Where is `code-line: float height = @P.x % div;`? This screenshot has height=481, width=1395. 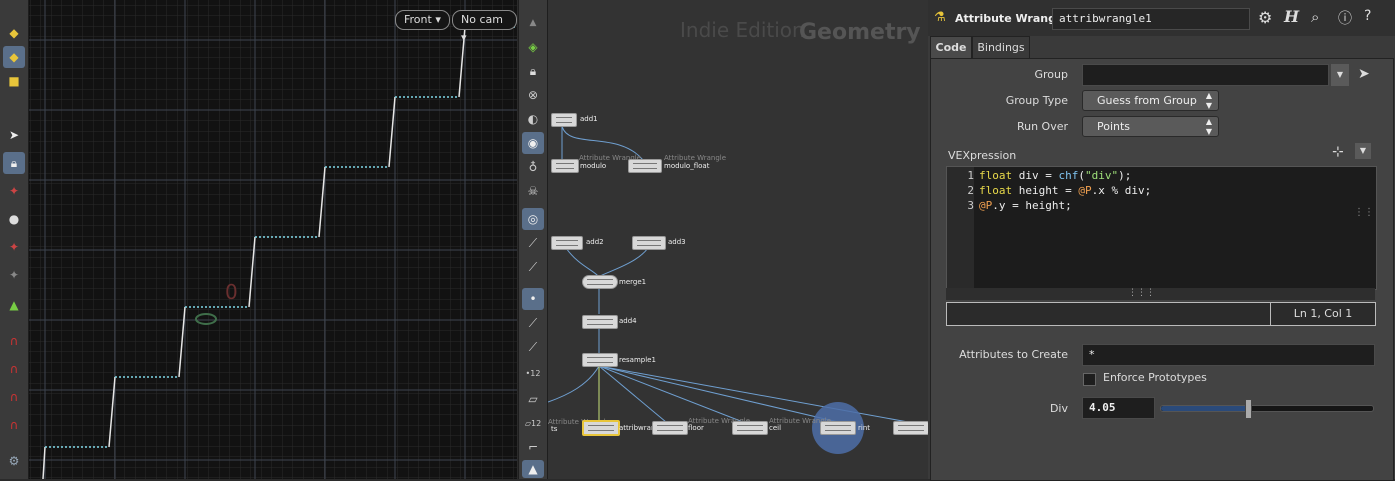 code-line: float height = @P.x % div; is located at coordinates (1065, 190).